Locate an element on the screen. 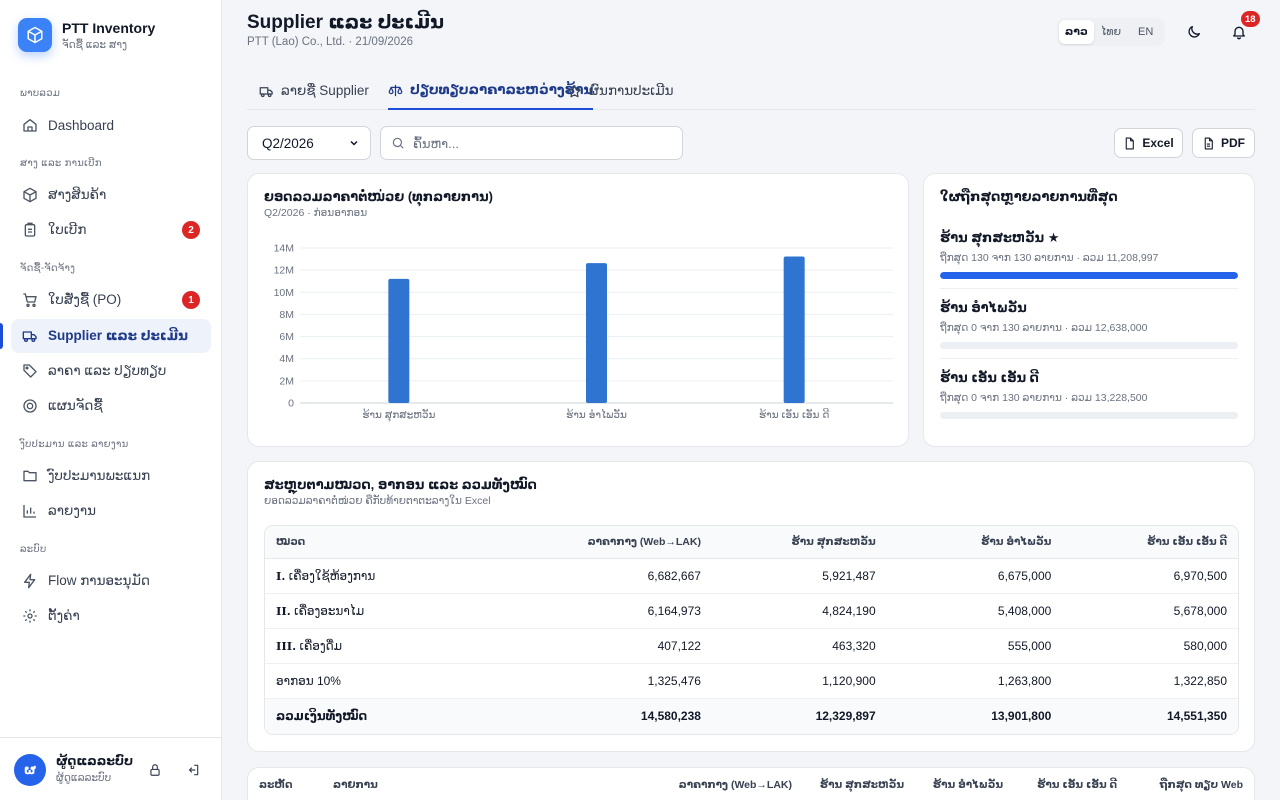  table-cell: 6,675,000 is located at coordinates (974, 576).